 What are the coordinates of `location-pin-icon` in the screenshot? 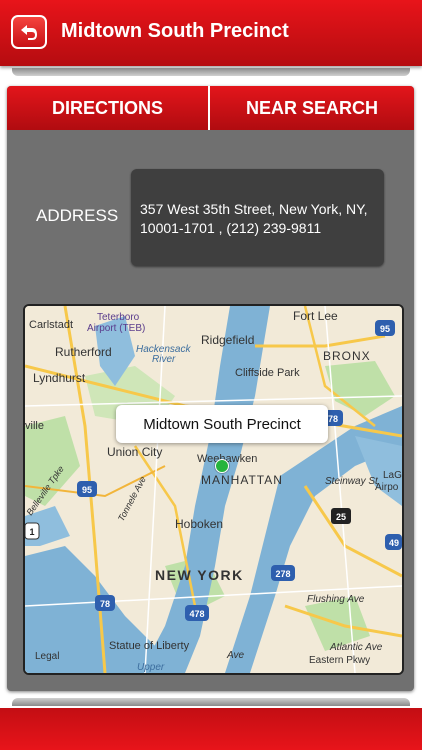 It's located at (222, 466).